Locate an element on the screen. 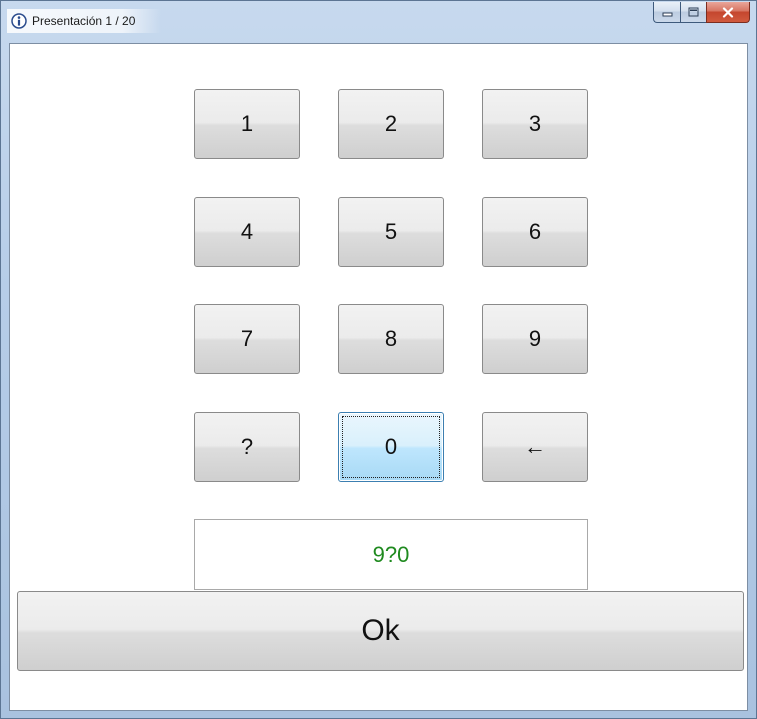 This screenshot has width=757, height=719. maximize-icon is located at coordinates (693, 12).